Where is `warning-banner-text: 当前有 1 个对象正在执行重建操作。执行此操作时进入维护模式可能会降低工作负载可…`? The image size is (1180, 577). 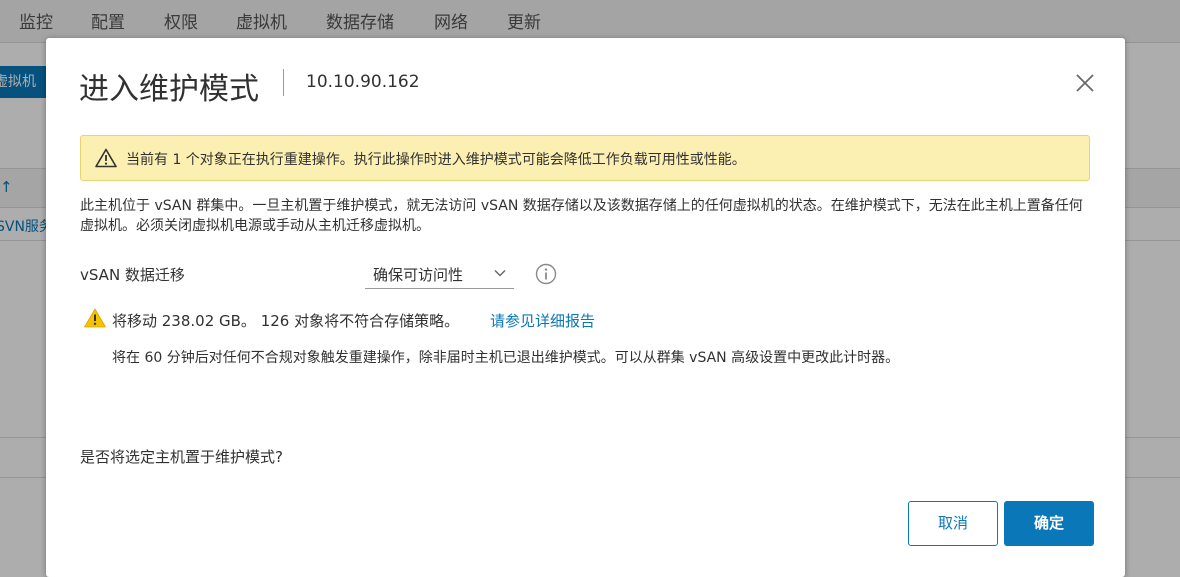
warning-banner-text: 当前有 1 个对象正在执行重建操作。执行此操作时进入维护模式可能会降低工作负载可… is located at coordinates (436, 160).